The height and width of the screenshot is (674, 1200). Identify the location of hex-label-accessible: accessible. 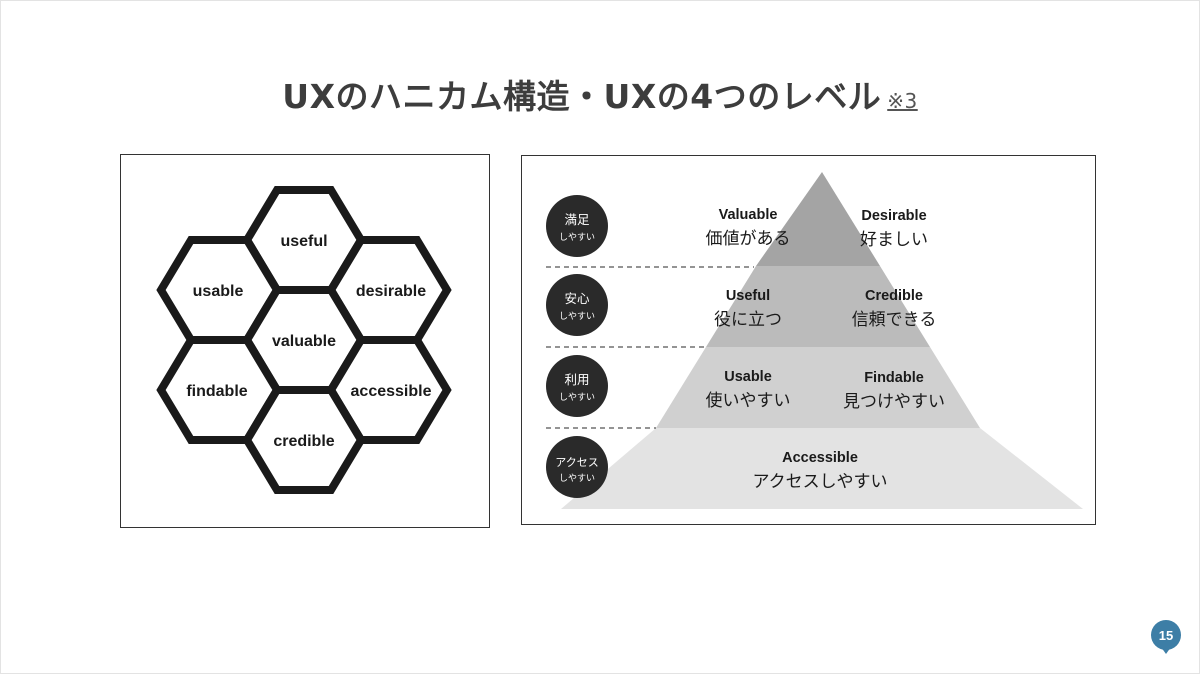
(391, 391).